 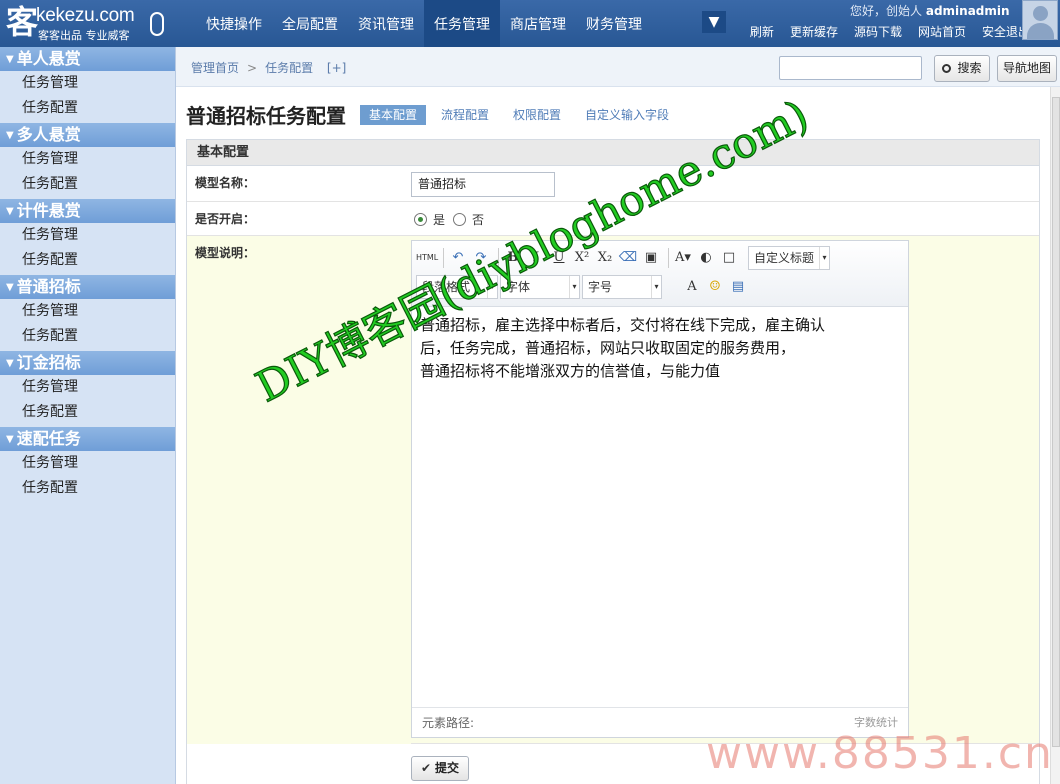 I want to click on main-nav: 快捷操作 全局配置 资讯管理 任务管理 商店管理 财务管理, so click(x=424, y=23).